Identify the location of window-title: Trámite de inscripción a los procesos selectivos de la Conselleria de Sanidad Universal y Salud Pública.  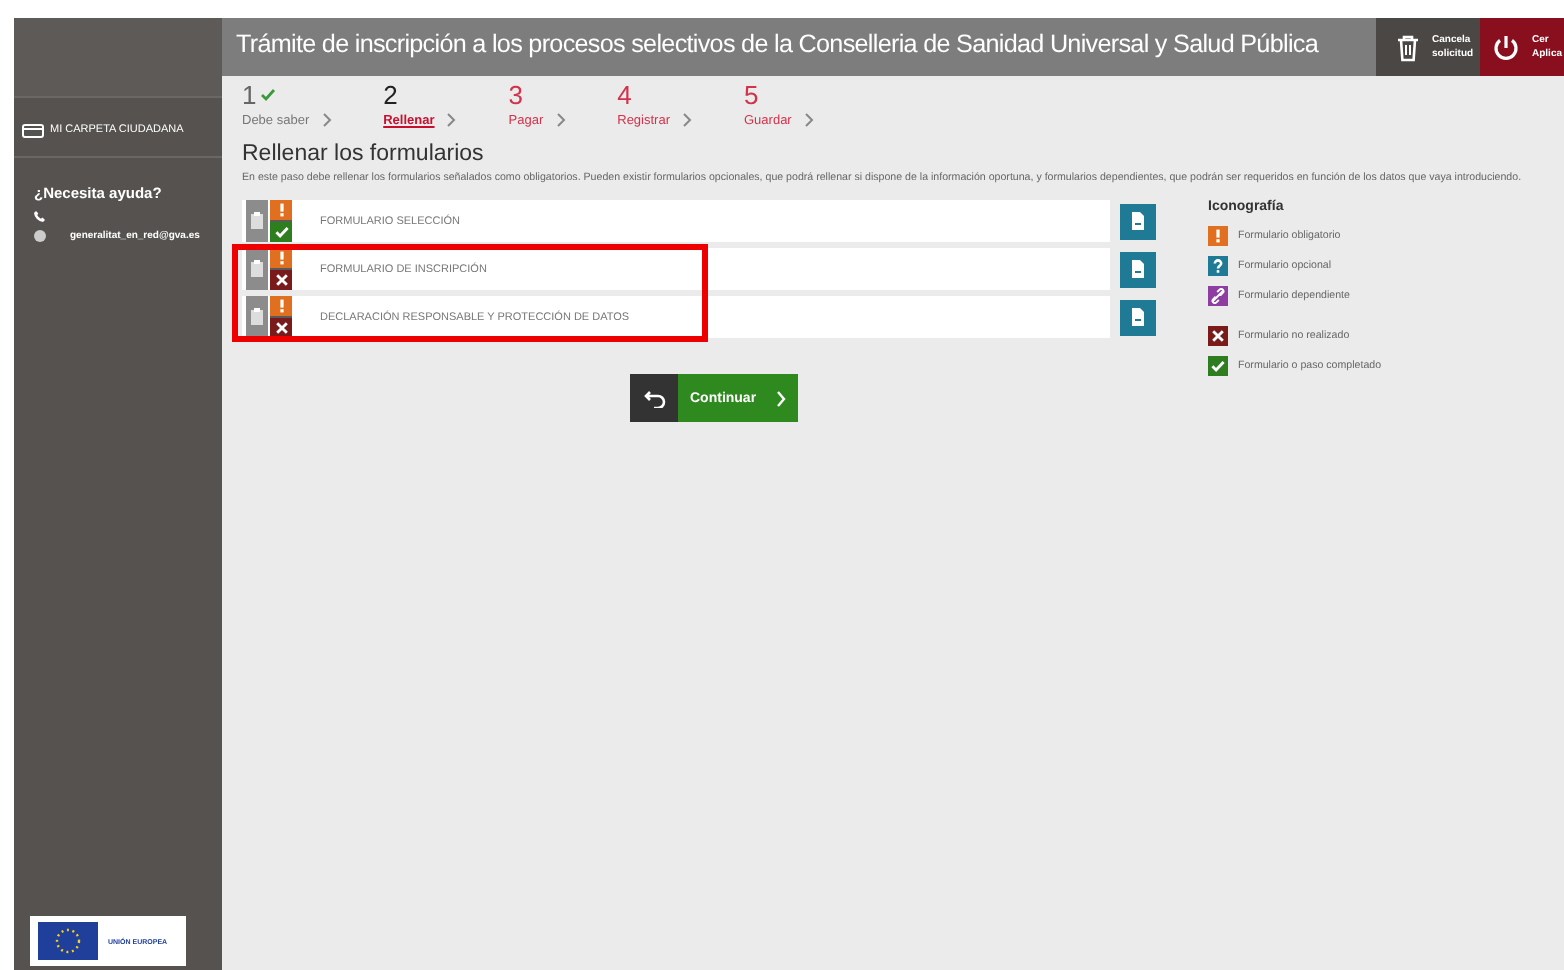
(777, 45).